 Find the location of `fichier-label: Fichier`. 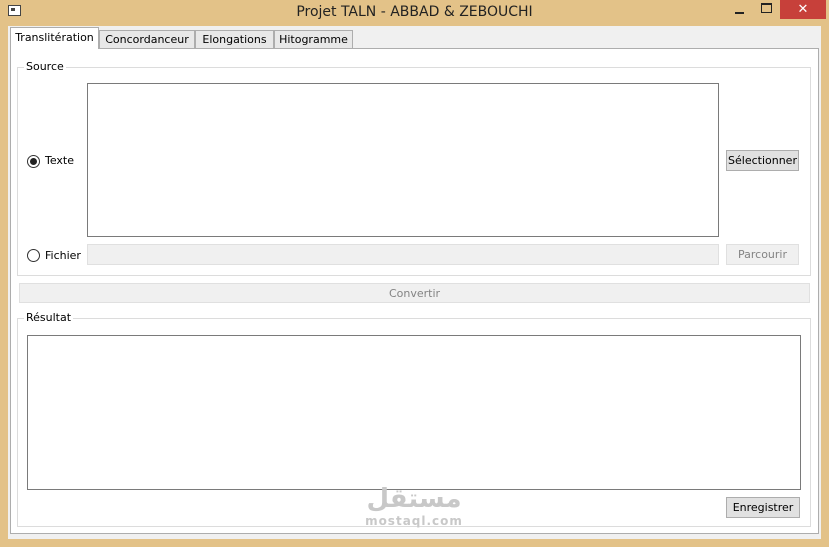

fichier-label: Fichier is located at coordinates (63, 255).